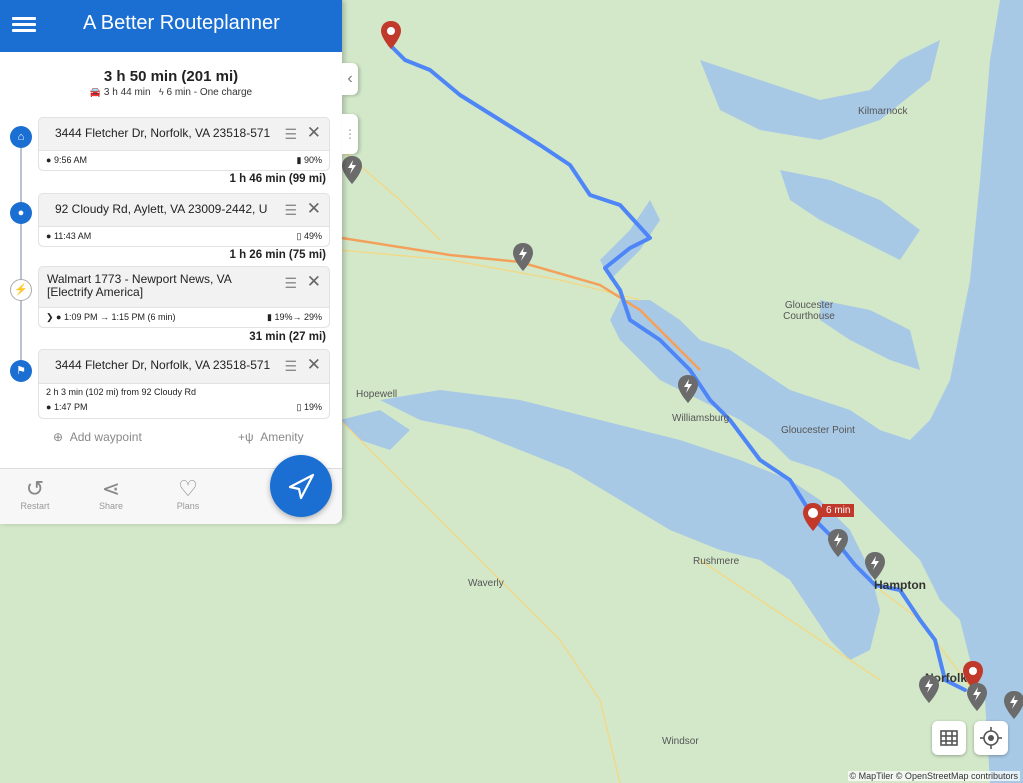 Image resolution: width=1023 pixels, height=783 pixels. I want to click on home-icon: ⌂, so click(21, 137).